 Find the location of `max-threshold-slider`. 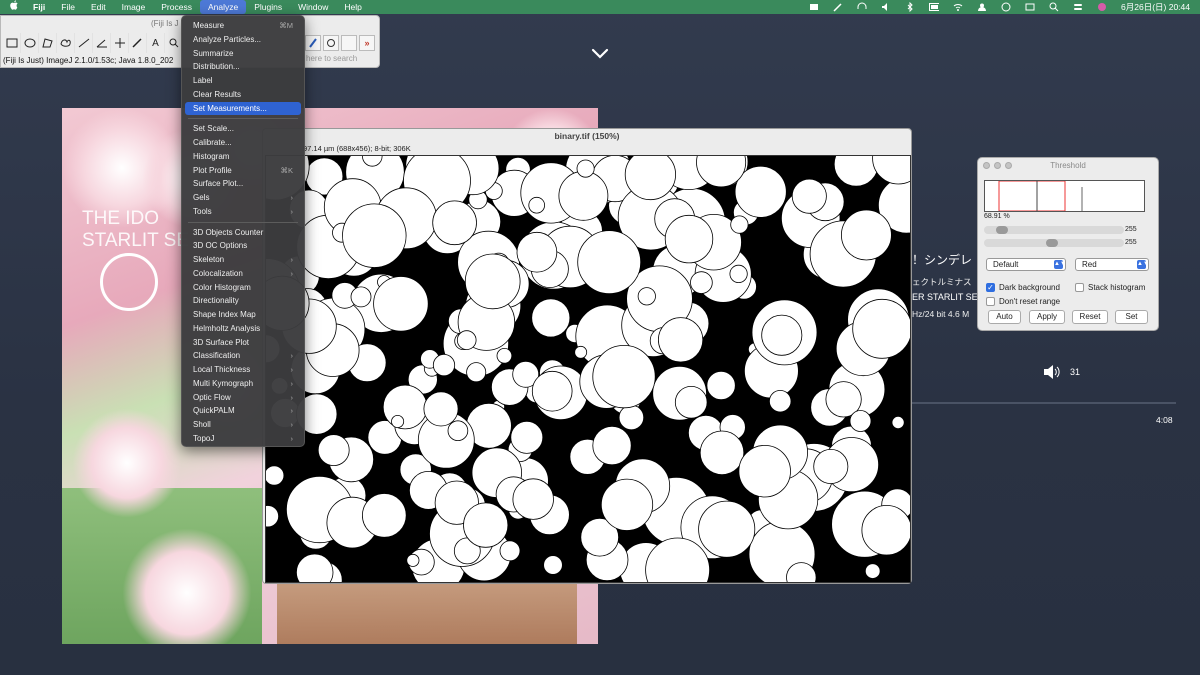

max-threshold-slider is located at coordinates (1054, 243).